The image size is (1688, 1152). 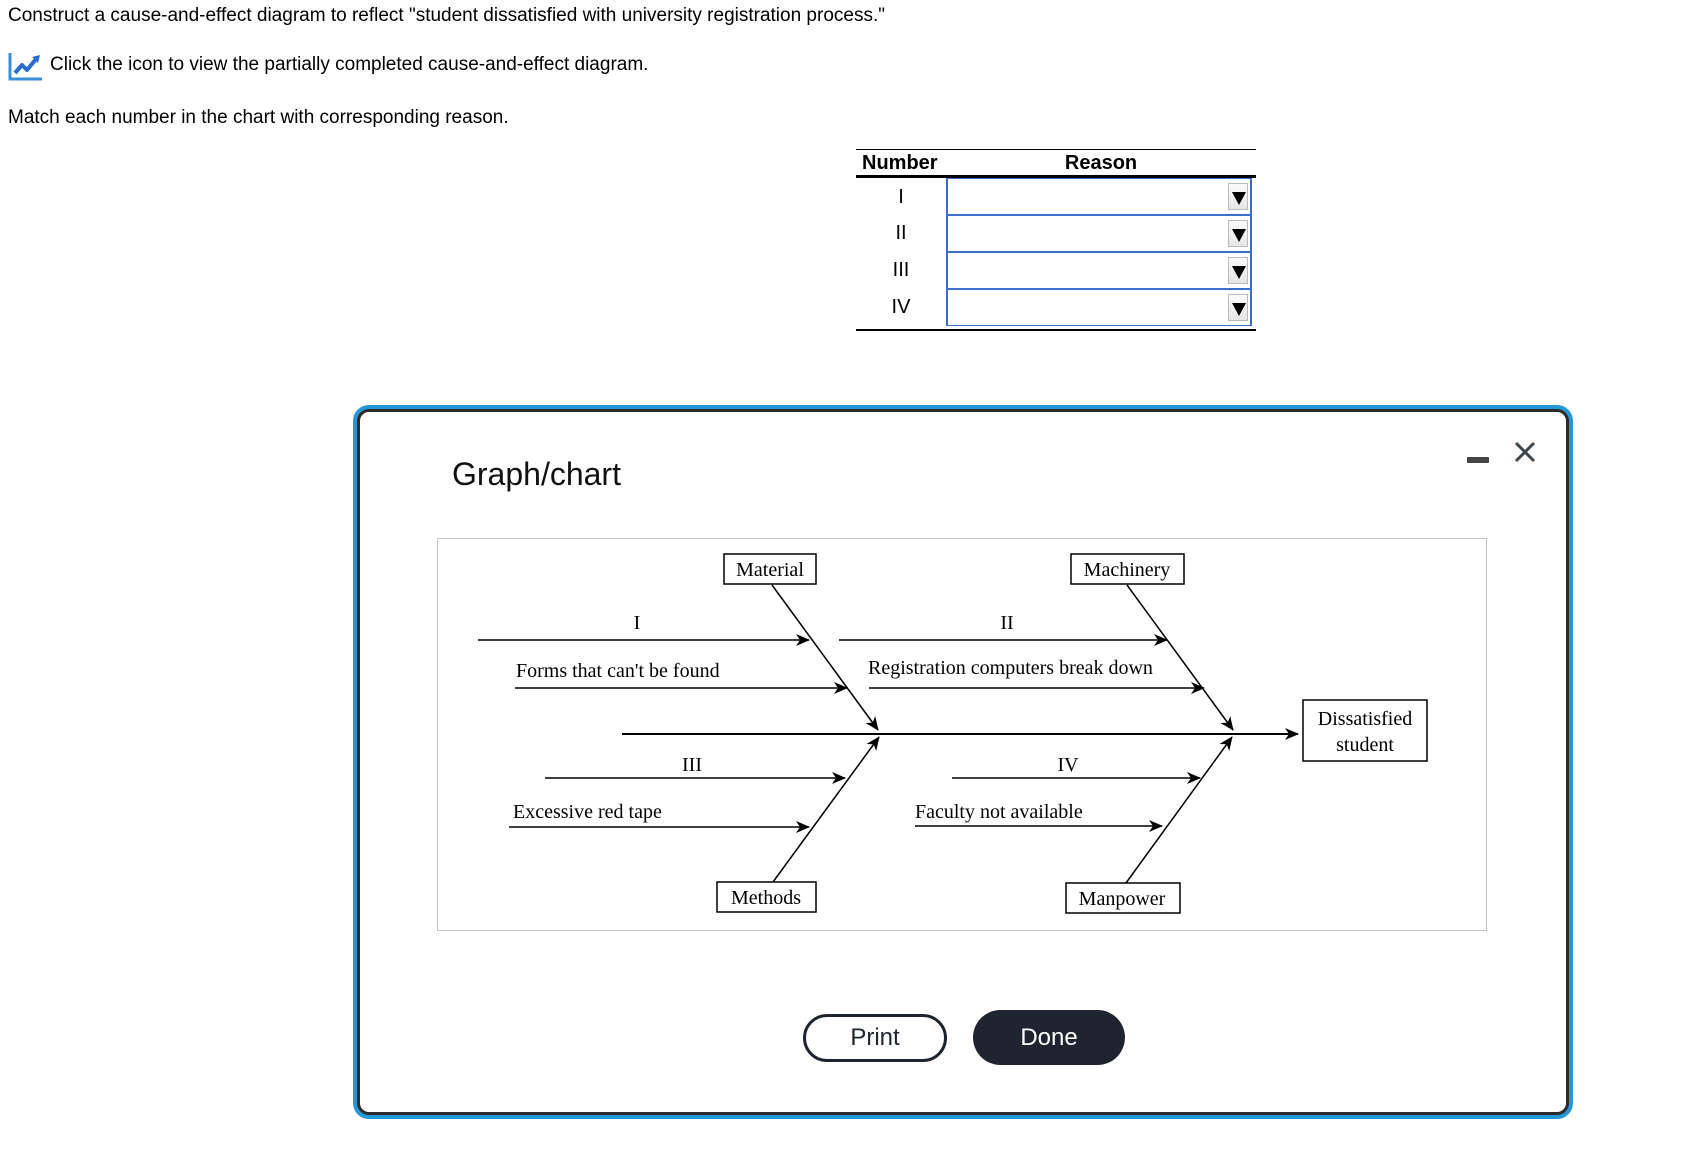 What do you see at coordinates (1099, 307) in the screenshot?
I see `reason-dropdown-iv` at bounding box center [1099, 307].